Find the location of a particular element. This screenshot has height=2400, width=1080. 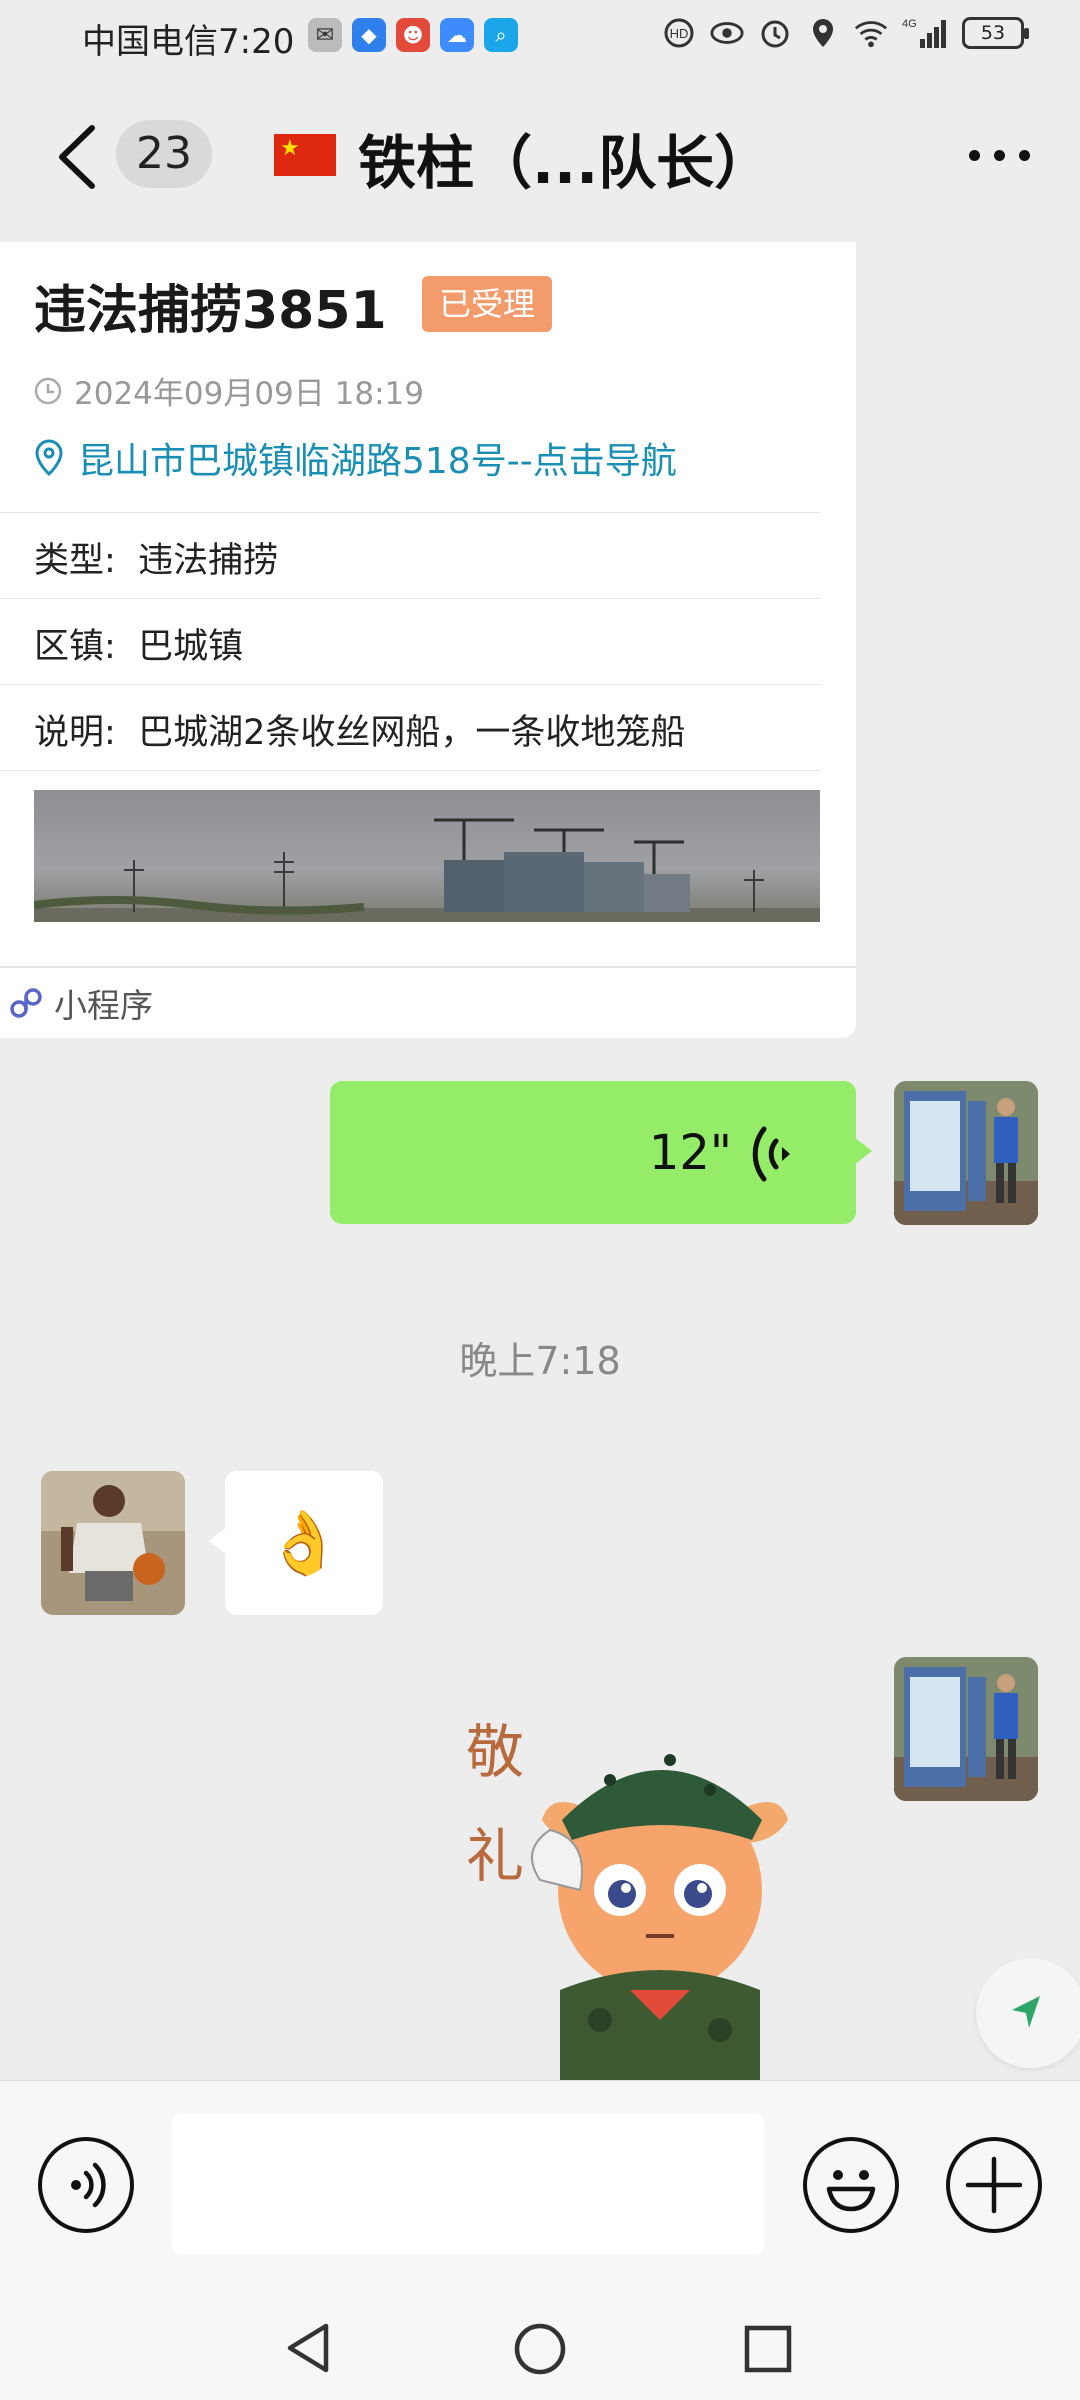

china-flag-icon: ★ is located at coordinates (305, 155).